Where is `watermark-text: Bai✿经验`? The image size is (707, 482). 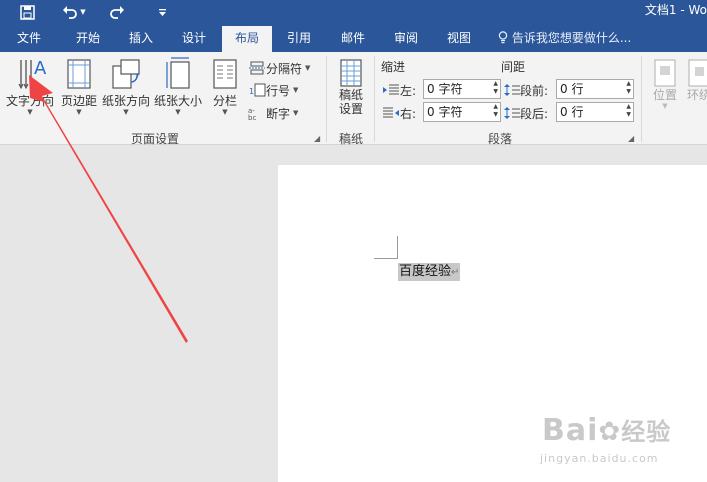
watermark-text: Bai✿经验 is located at coordinates (607, 430).